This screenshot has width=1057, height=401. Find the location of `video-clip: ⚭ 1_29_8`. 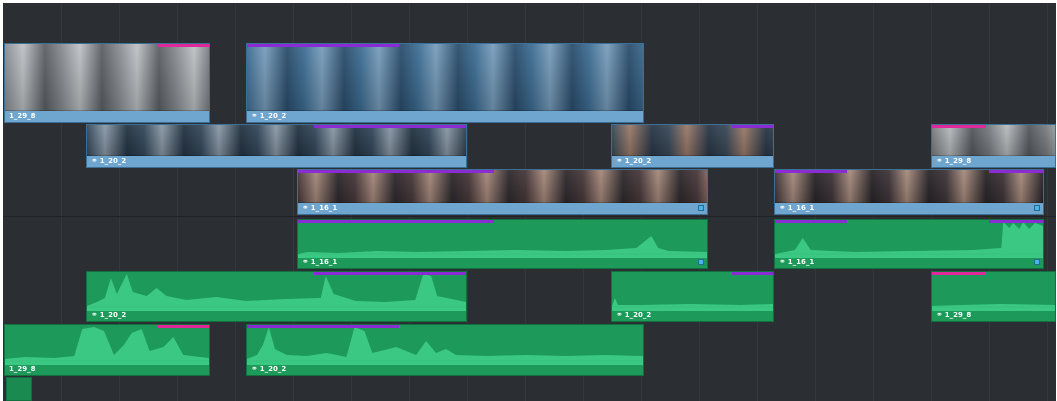

video-clip: ⚭ 1_29_8 is located at coordinates (993, 146).